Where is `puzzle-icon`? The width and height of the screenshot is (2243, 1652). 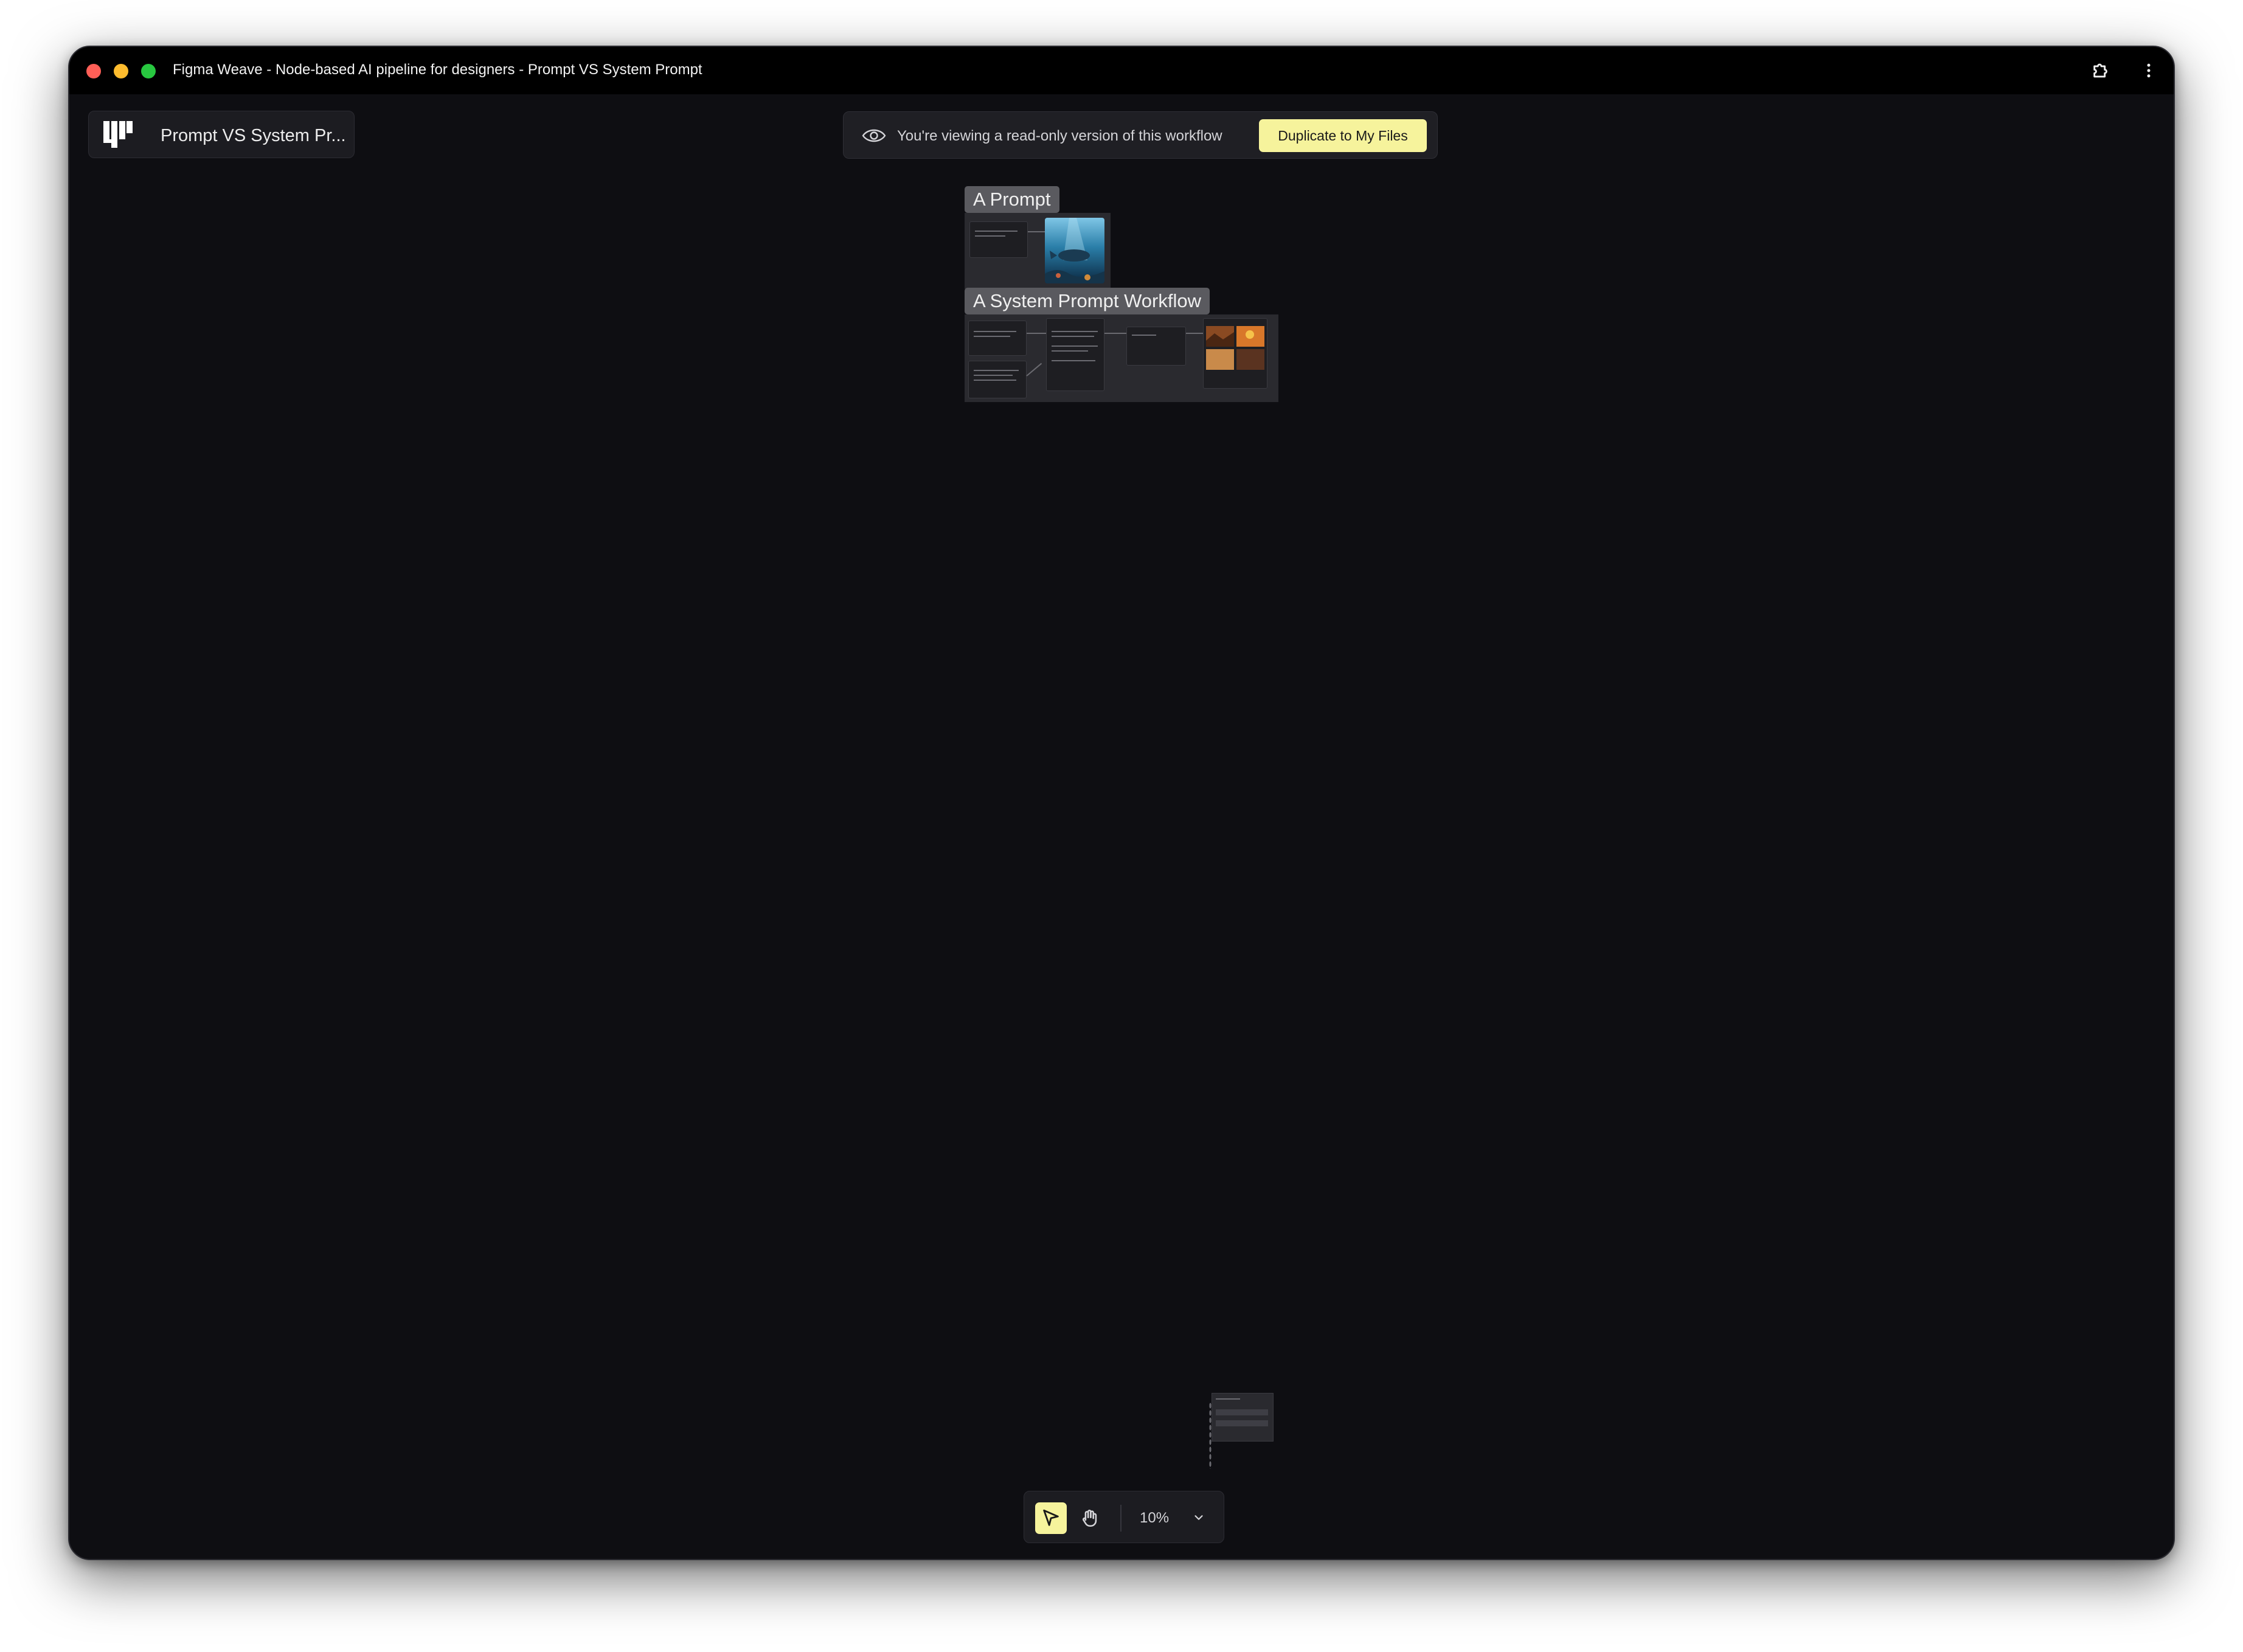 puzzle-icon is located at coordinates (2101, 70).